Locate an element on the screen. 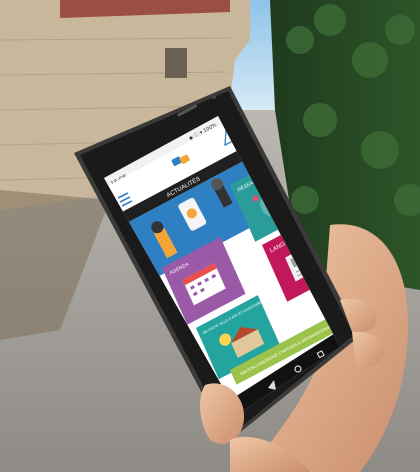  phone-camera is located at coordinates (214, 97).